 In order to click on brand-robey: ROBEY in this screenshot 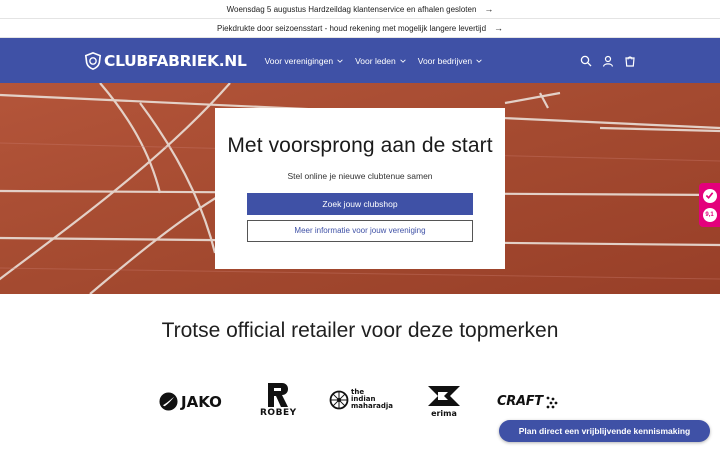, I will do `click(278, 400)`.